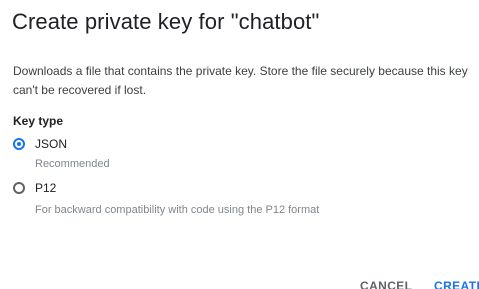  What do you see at coordinates (456, 284) in the screenshot?
I see `create-button: CREATE` at bounding box center [456, 284].